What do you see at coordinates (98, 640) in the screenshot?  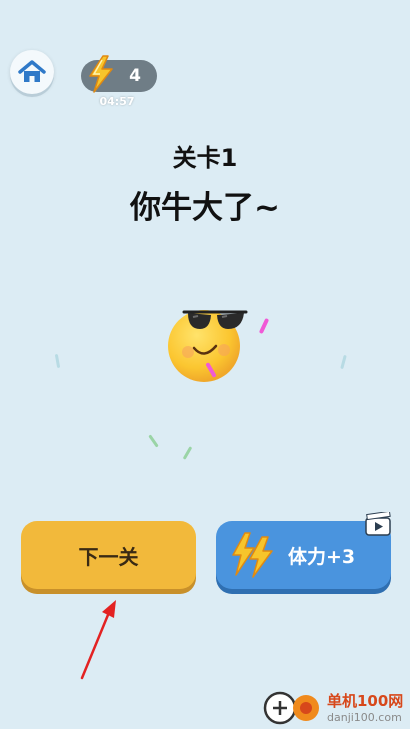 I see `pointer-arrow-icon` at bounding box center [98, 640].